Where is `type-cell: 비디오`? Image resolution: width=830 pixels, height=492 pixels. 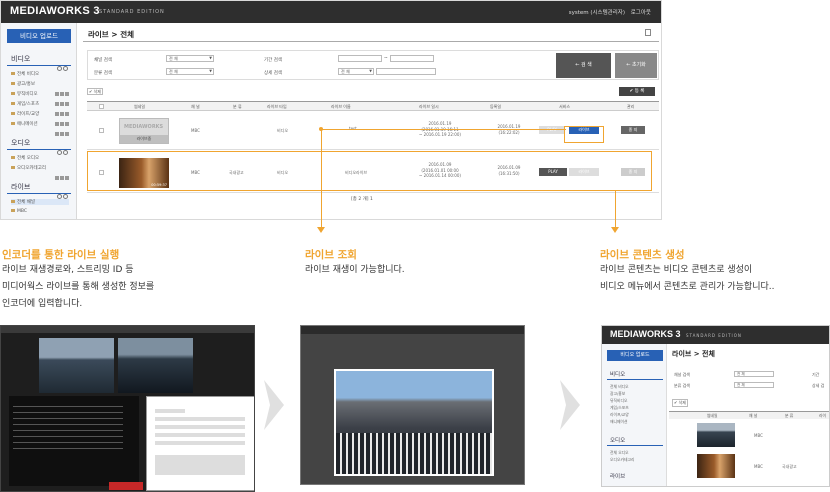 type-cell: 비디오 is located at coordinates (283, 130).